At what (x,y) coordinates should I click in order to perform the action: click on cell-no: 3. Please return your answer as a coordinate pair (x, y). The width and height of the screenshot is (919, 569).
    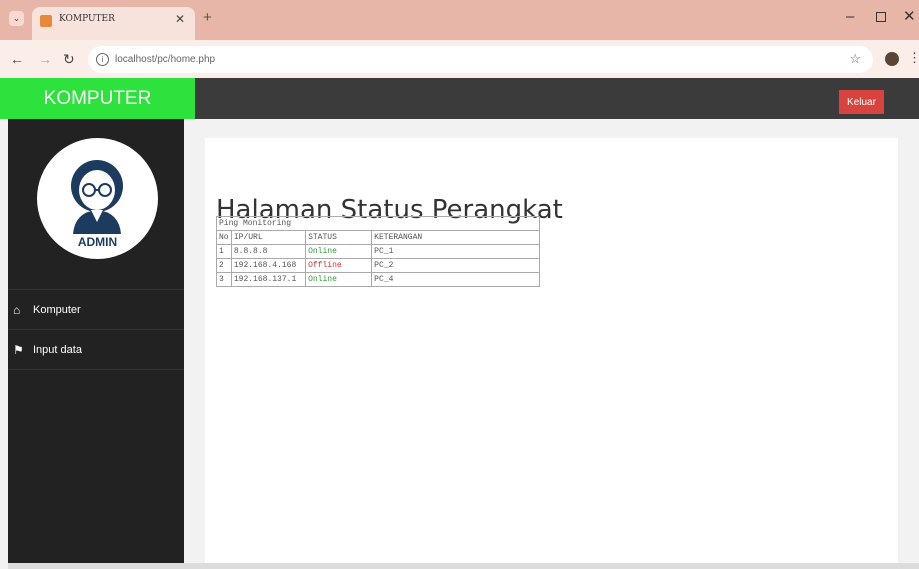
    Looking at the image, I should click on (224, 279).